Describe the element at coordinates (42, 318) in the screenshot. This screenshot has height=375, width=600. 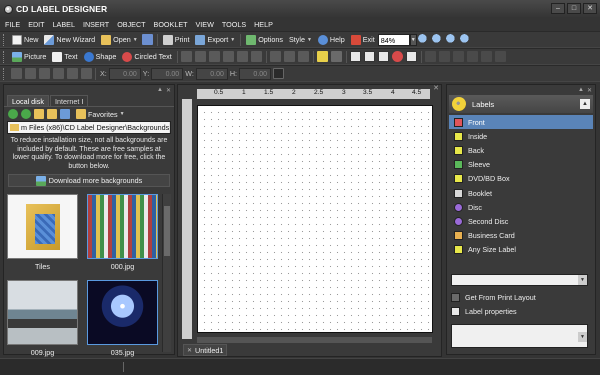
I see `thumbnail-item: 009.jpg` at that location.